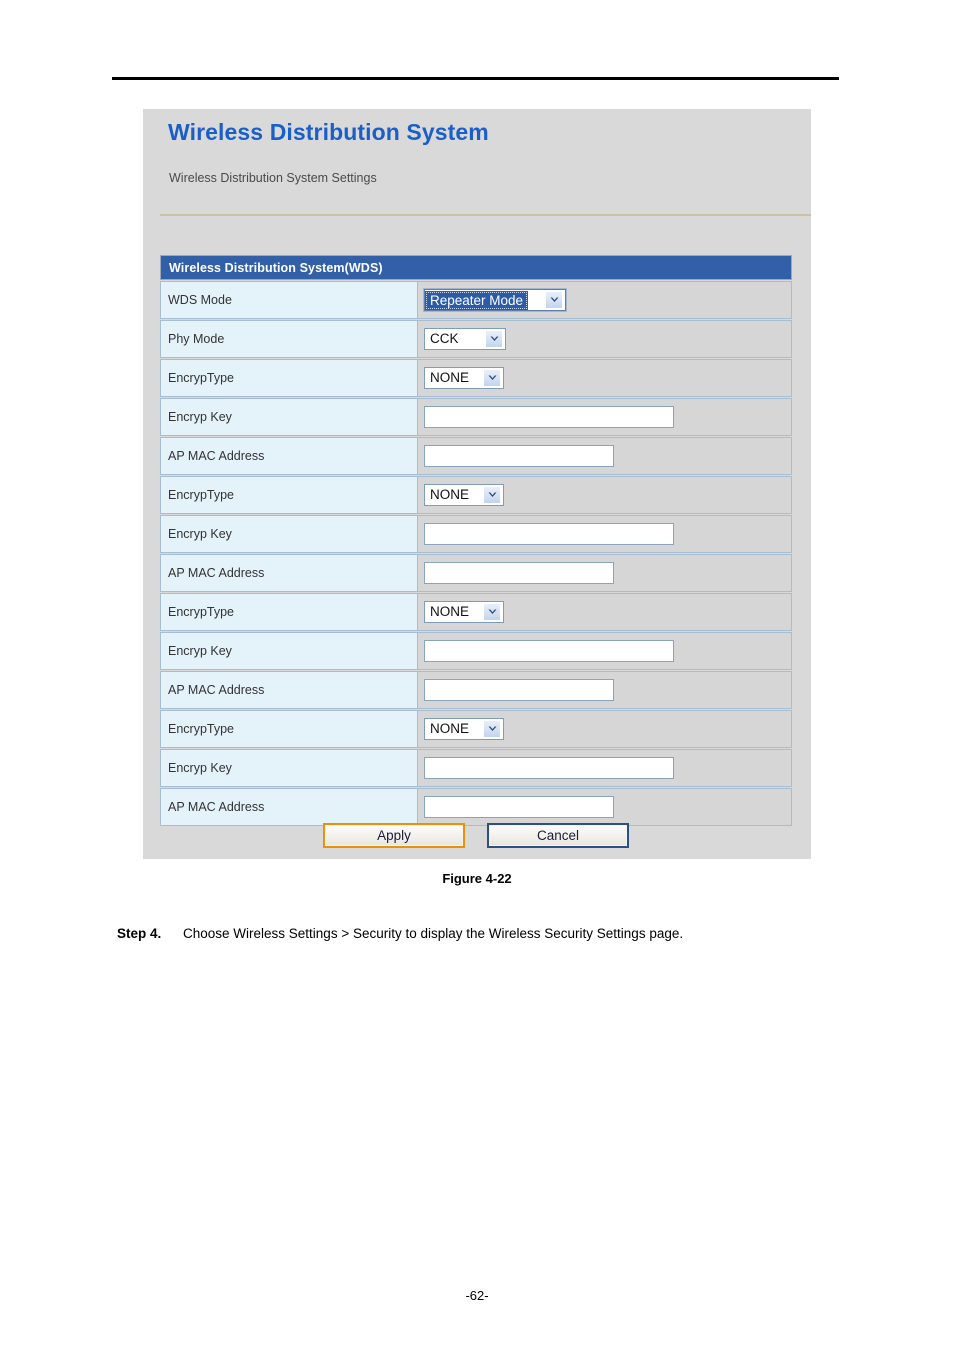 The height and width of the screenshot is (1350, 954). What do you see at coordinates (477, 1295) in the screenshot?
I see `page-number: -62-` at bounding box center [477, 1295].